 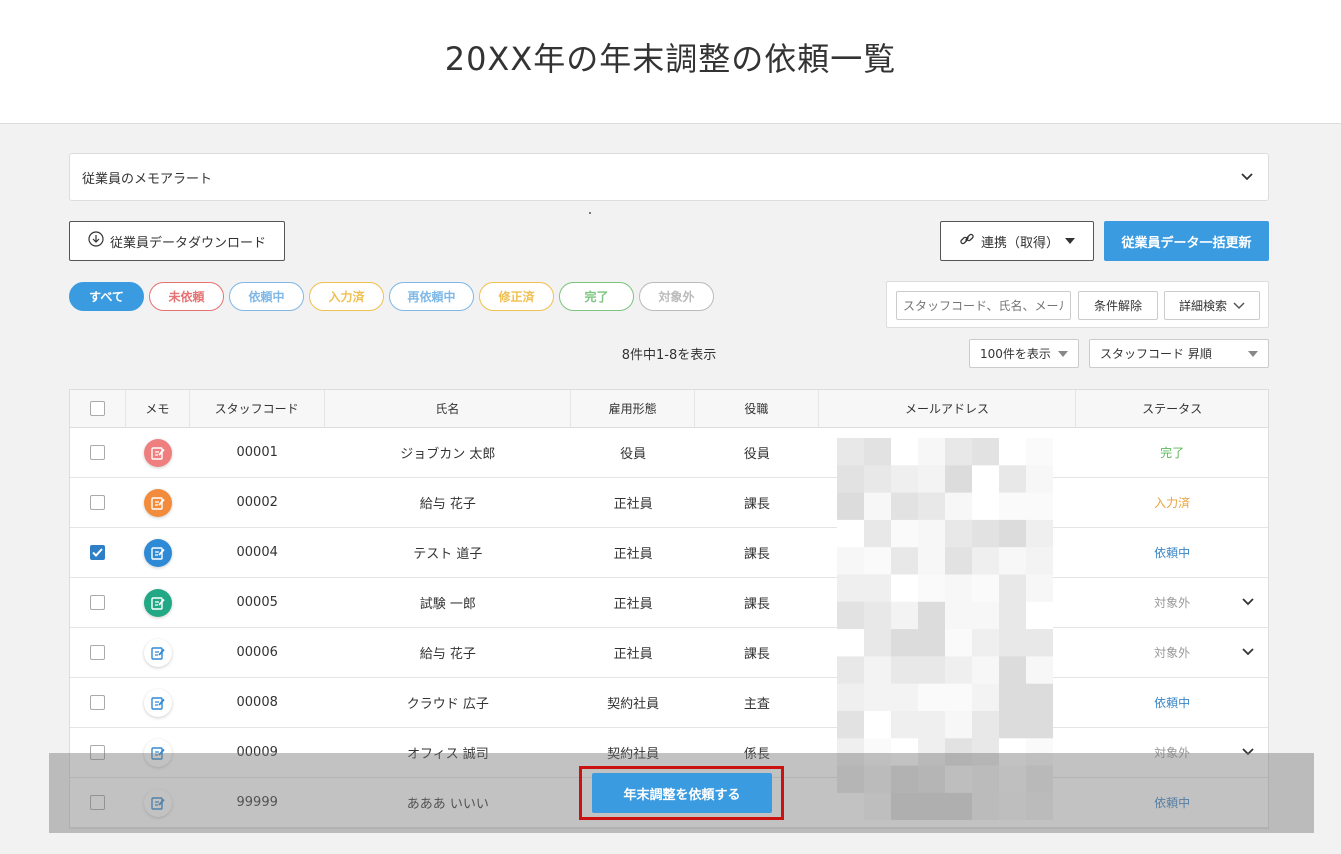 I want to click on advanced-search-button: 詳細検索, so click(x=1212, y=305).